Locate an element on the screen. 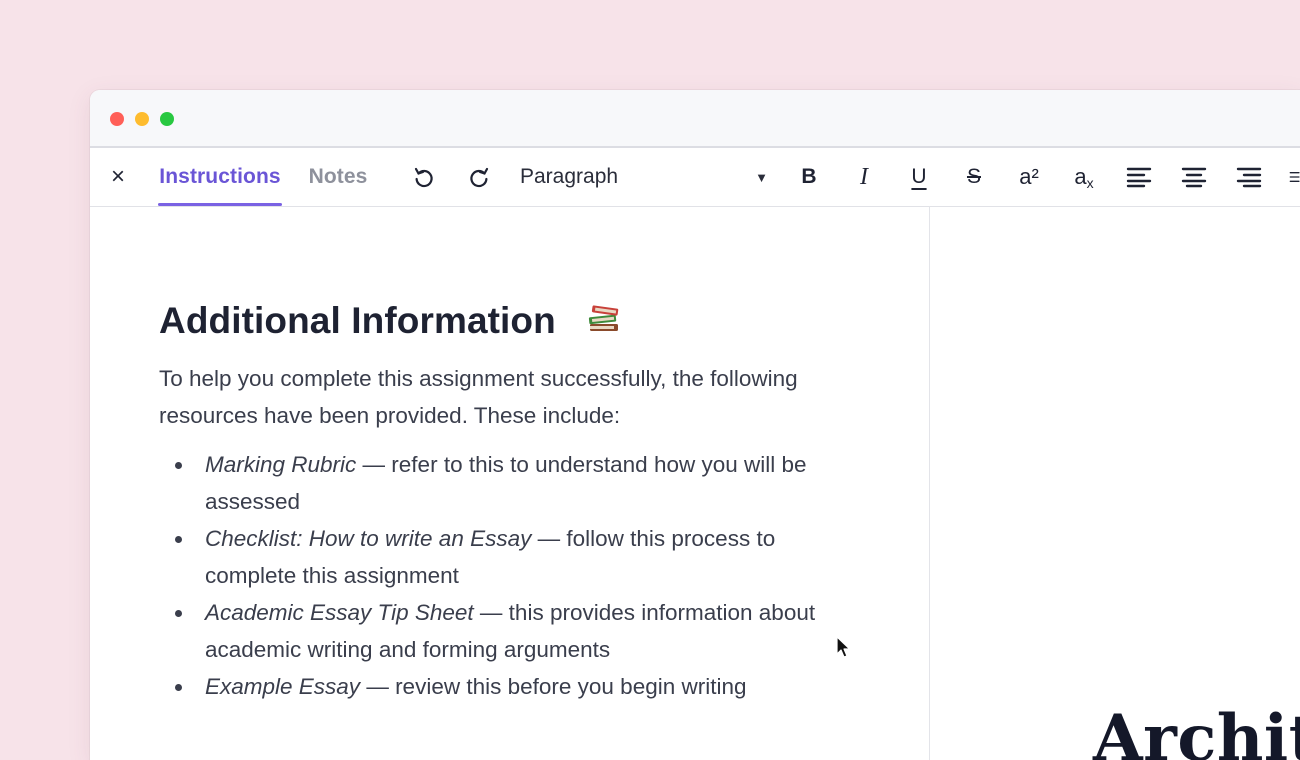  numbered-list-icon is located at coordinates (1293, 177).